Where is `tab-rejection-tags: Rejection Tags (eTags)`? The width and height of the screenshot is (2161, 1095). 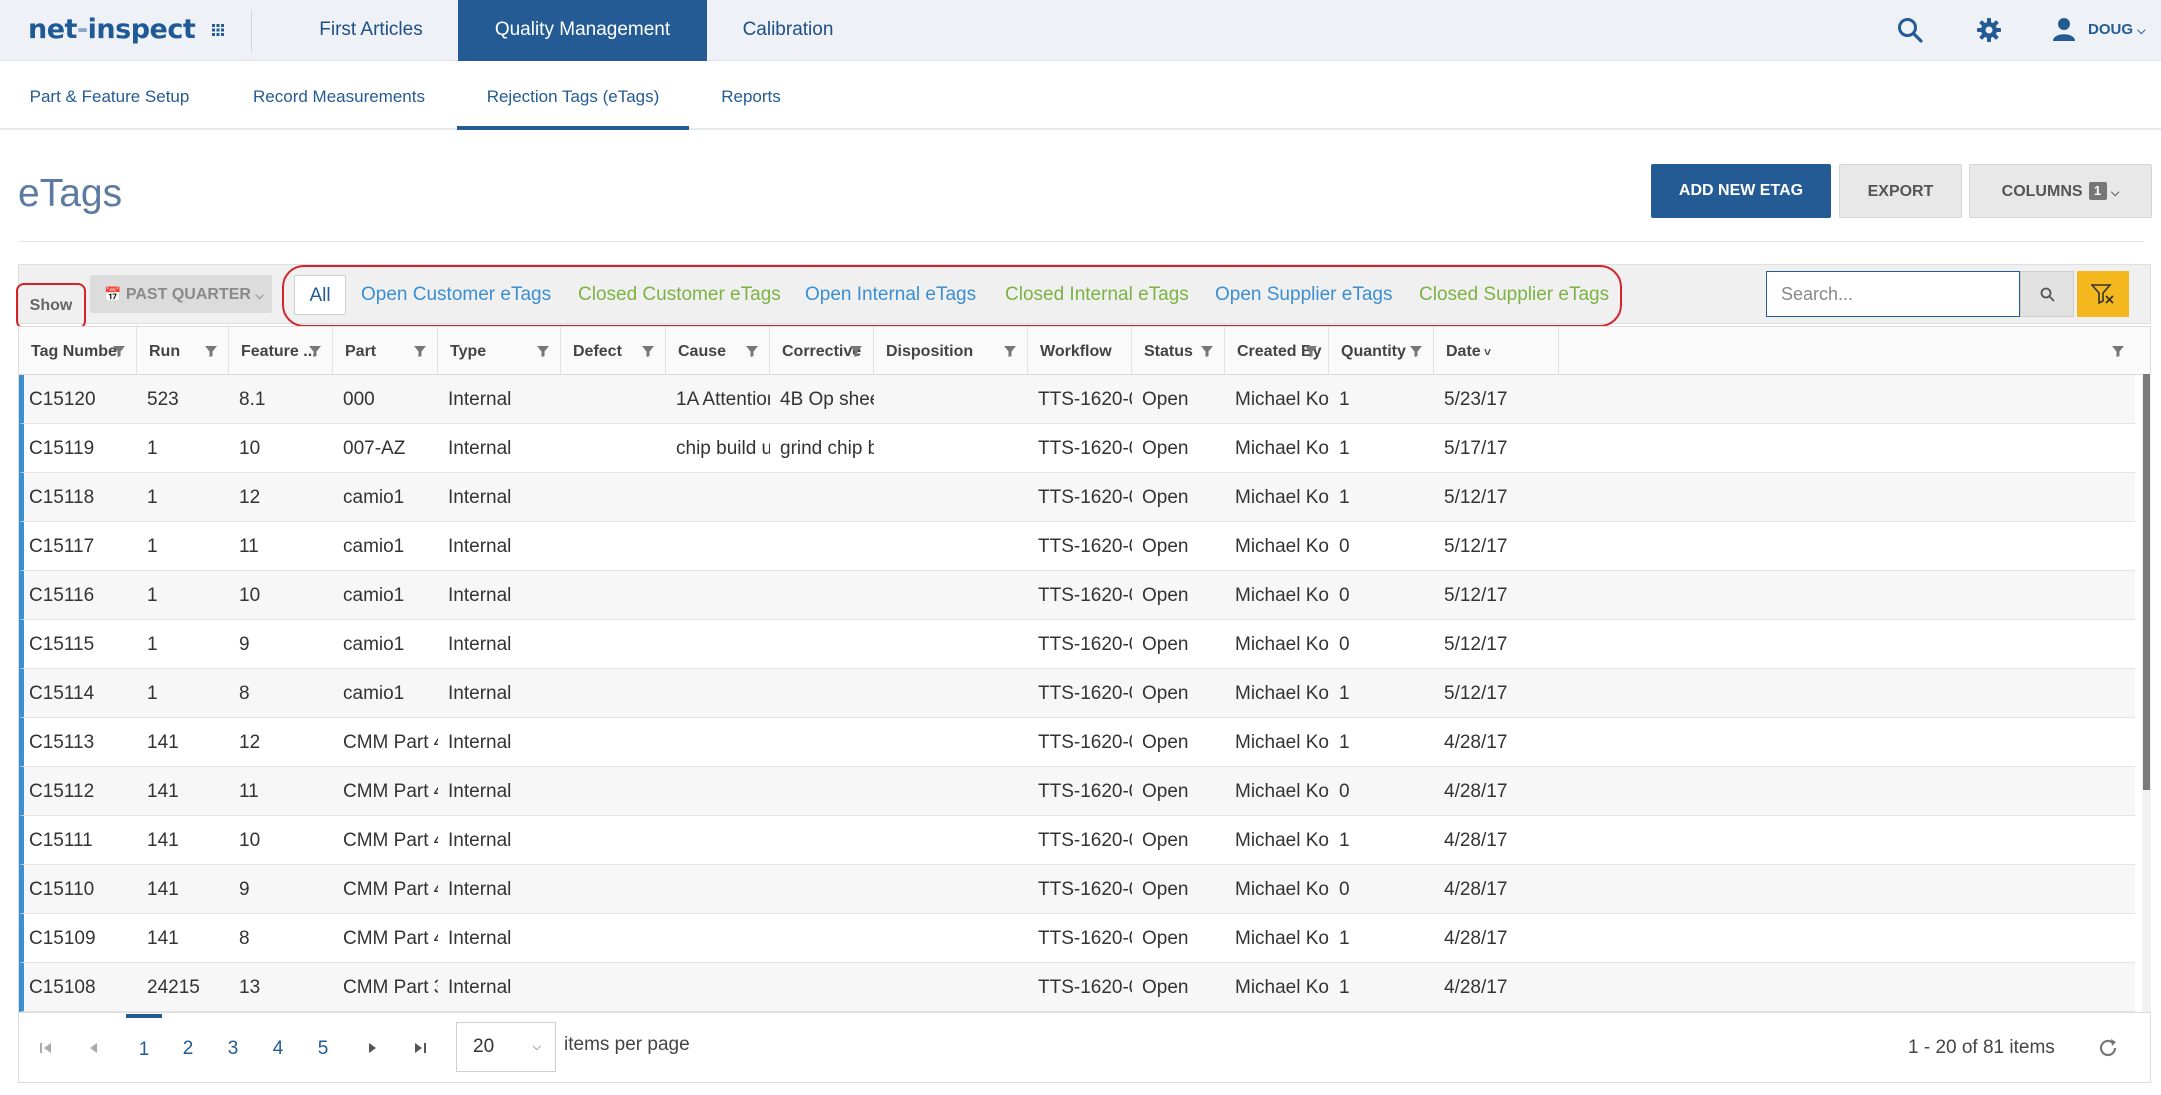 tab-rejection-tags: Rejection Tags (eTags) is located at coordinates (573, 95).